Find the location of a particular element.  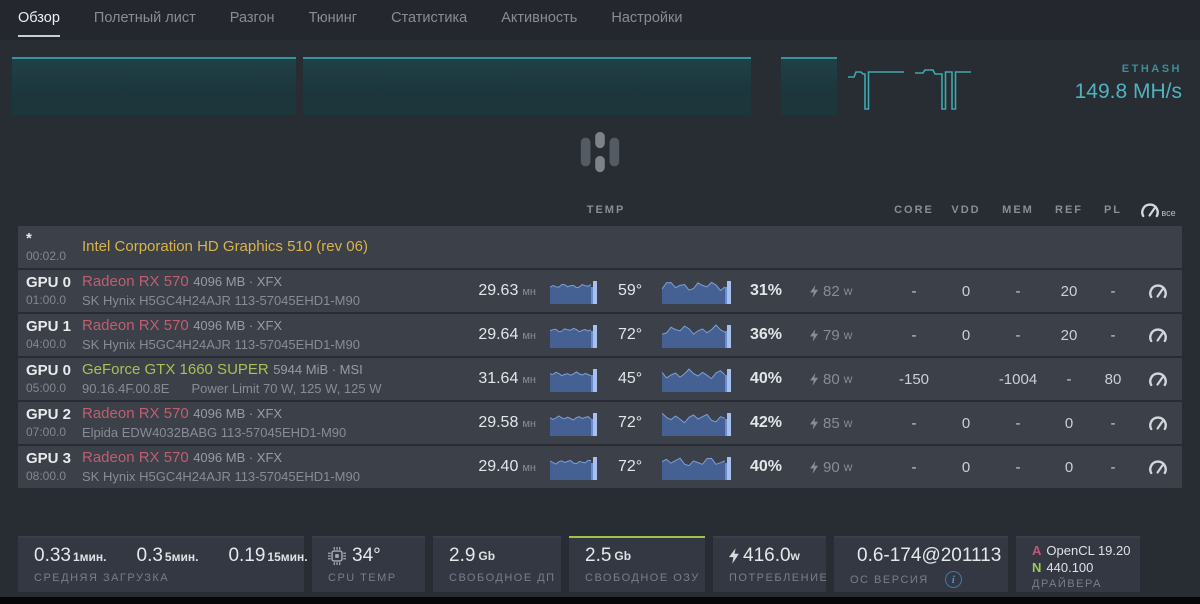

cpu-temp-value: 34° is located at coordinates (366, 555).